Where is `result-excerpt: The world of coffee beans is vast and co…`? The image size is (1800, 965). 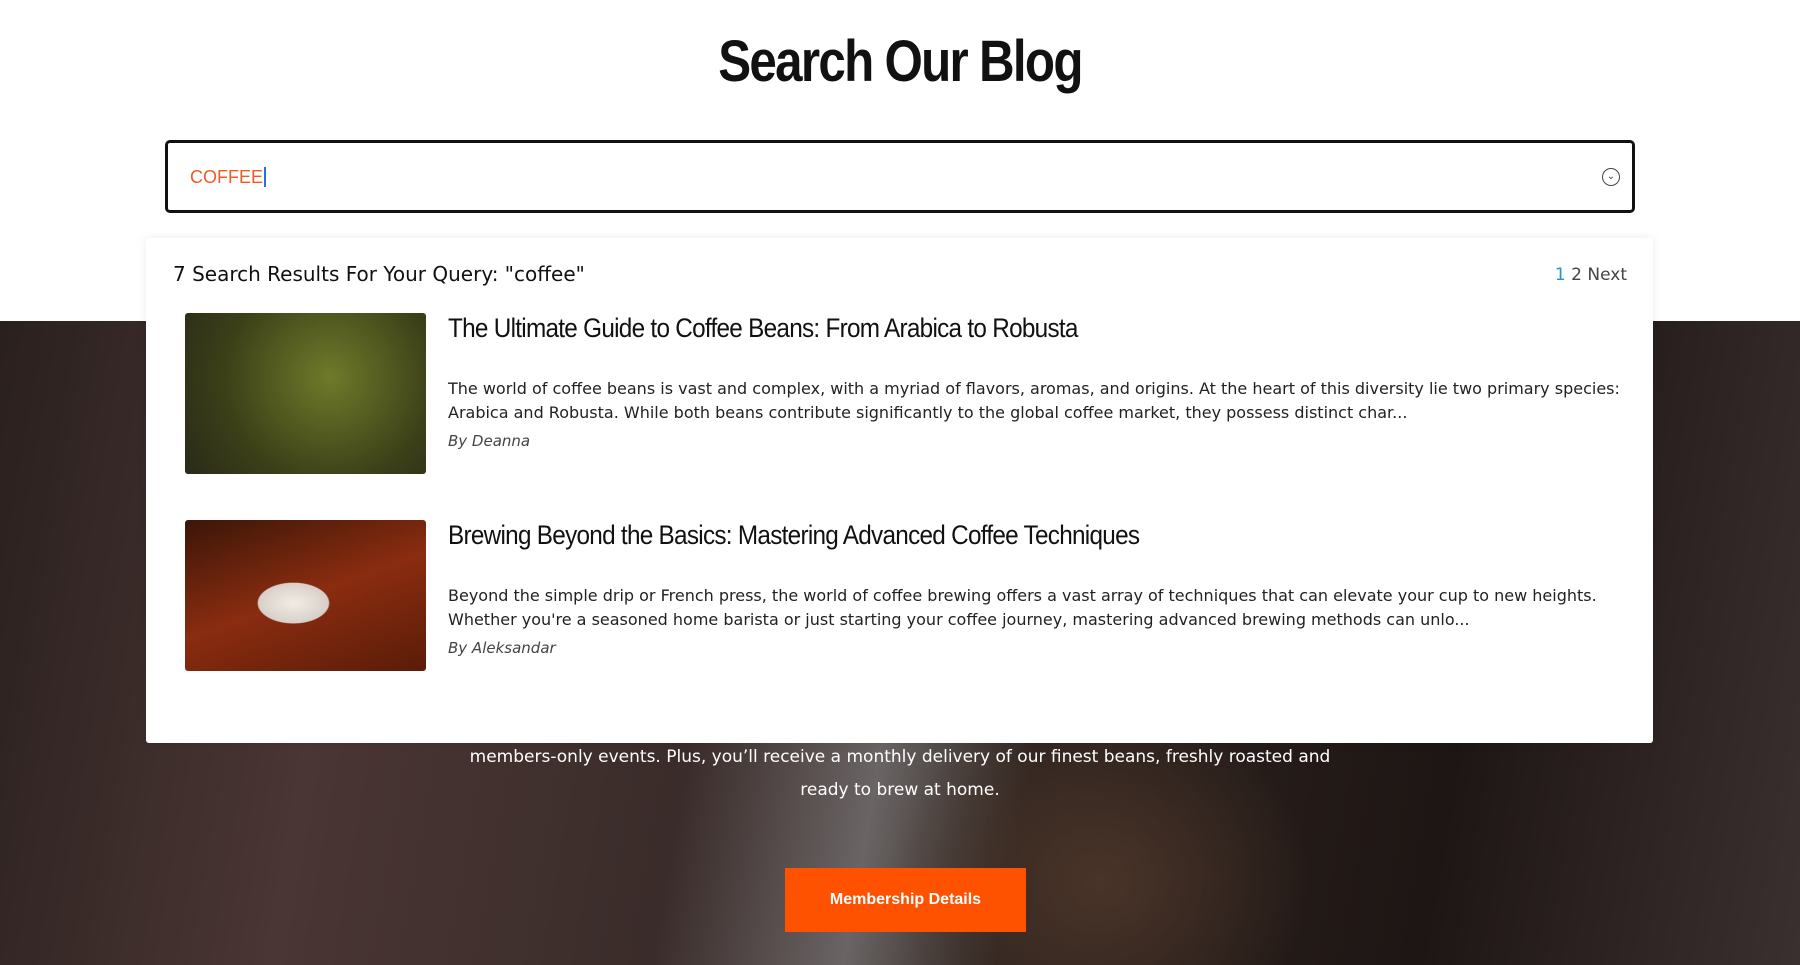
result-excerpt: The world of coffee beans is vast and co… is located at coordinates (1034, 400).